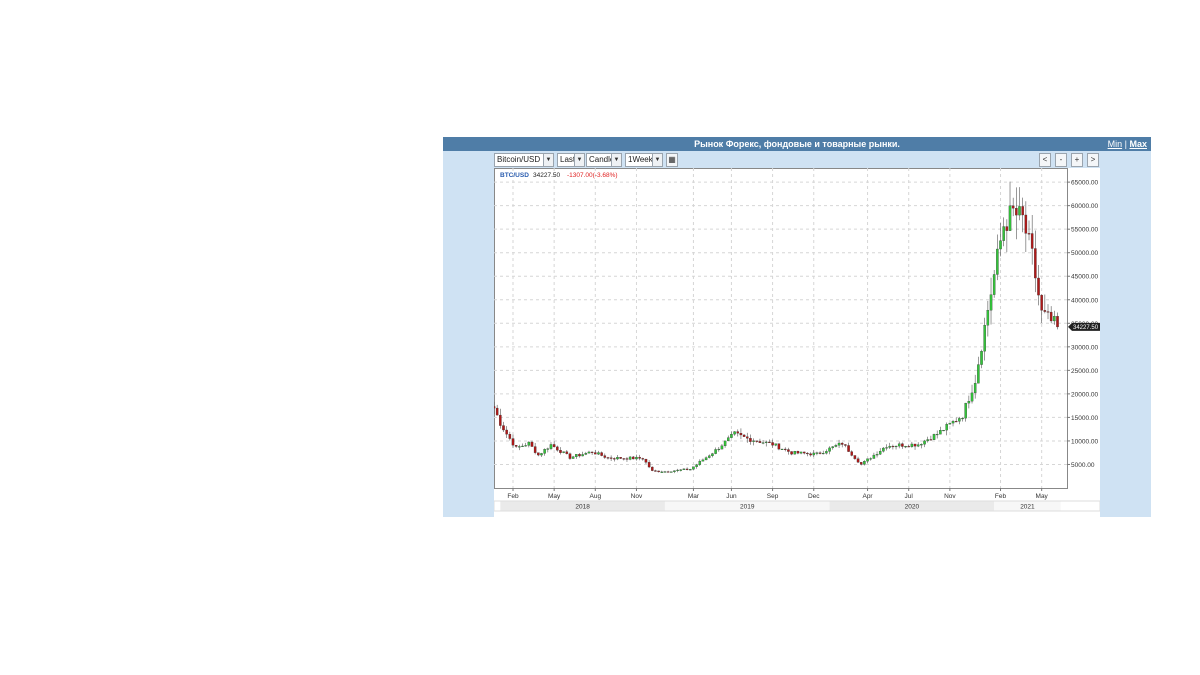 The image size is (1200, 675). Describe the element at coordinates (950, 496) in the screenshot. I see `x-tick-label: Nov` at that location.